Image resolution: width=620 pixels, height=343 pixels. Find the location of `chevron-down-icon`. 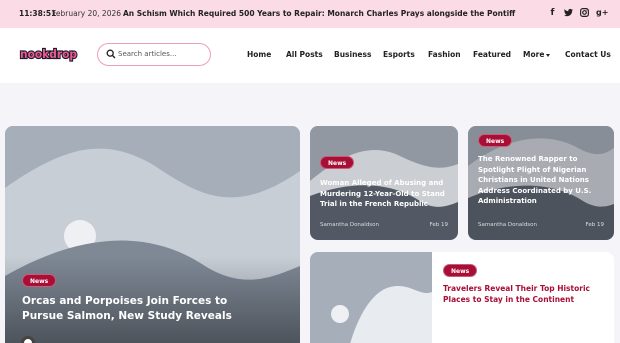

chevron-down-icon is located at coordinates (548, 55).